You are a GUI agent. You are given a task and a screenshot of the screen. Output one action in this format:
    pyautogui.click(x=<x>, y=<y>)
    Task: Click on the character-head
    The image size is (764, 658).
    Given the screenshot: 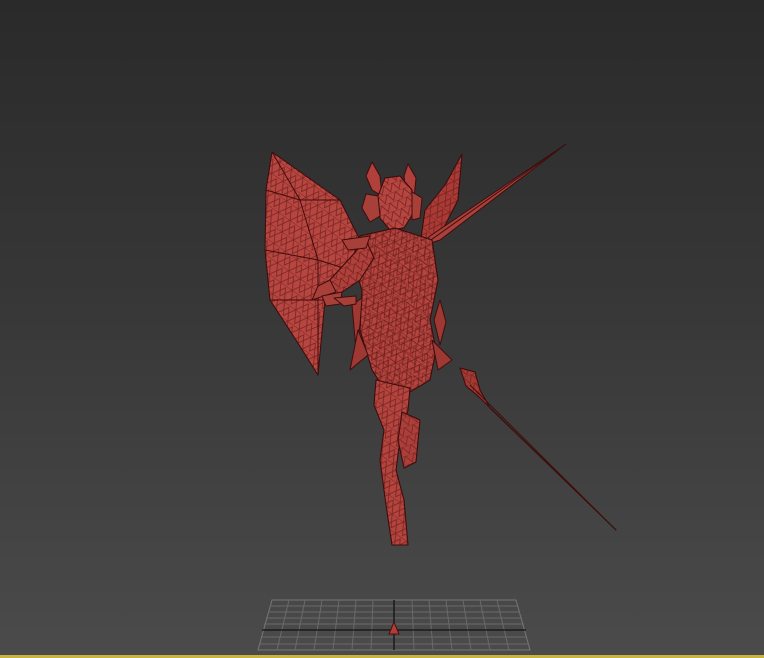 What is the action you would take?
    pyautogui.click(x=392, y=196)
    